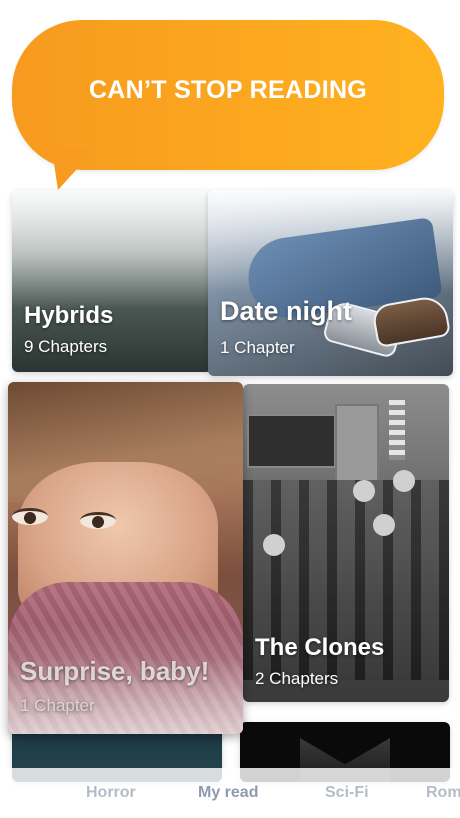 Image resolution: width=460 pixels, height=818 pixels. What do you see at coordinates (286, 311) in the screenshot?
I see `story-title: Date night` at bounding box center [286, 311].